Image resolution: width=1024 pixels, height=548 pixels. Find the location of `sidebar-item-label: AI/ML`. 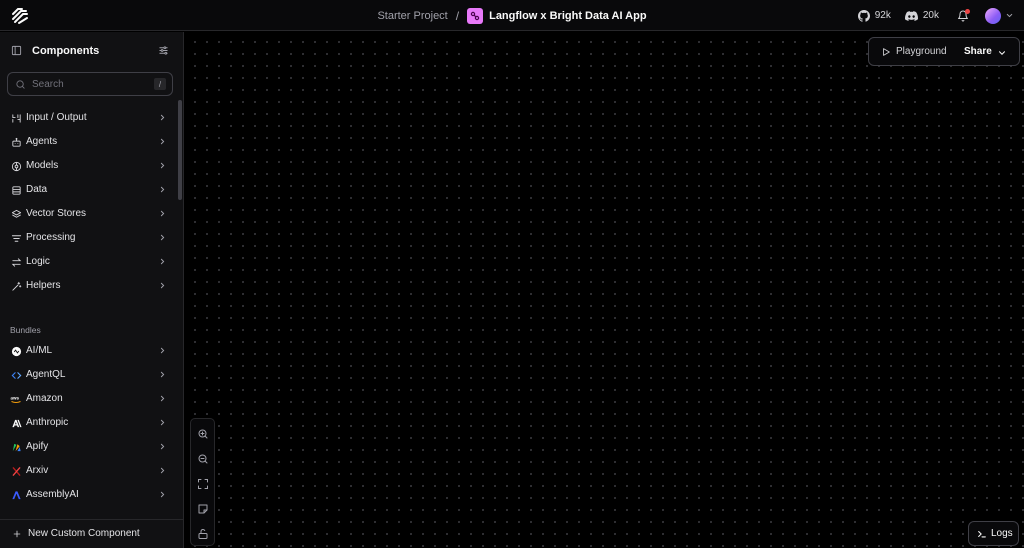

sidebar-item-label: AI/ML is located at coordinates (39, 350).